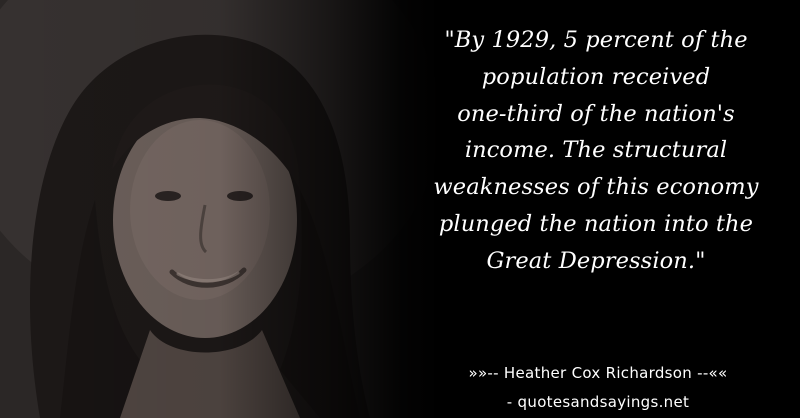 The image size is (800, 418). What do you see at coordinates (598, 373) in the screenshot?
I see `quote-attribution: »»-- Heather Cox Richardson --««` at bounding box center [598, 373].